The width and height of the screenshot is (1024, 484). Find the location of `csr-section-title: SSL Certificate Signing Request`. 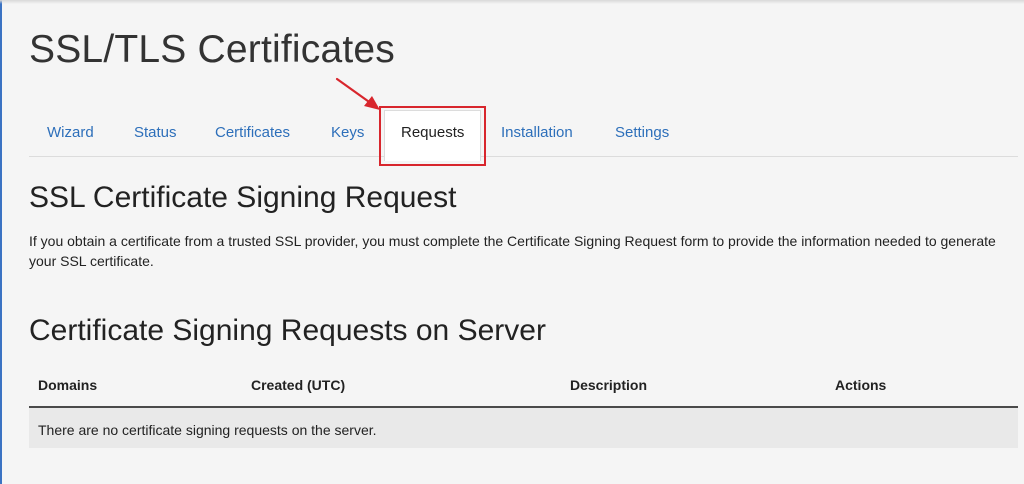

csr-section-title: SSL Certificate Signing Request is located at coordinates (243, 197).